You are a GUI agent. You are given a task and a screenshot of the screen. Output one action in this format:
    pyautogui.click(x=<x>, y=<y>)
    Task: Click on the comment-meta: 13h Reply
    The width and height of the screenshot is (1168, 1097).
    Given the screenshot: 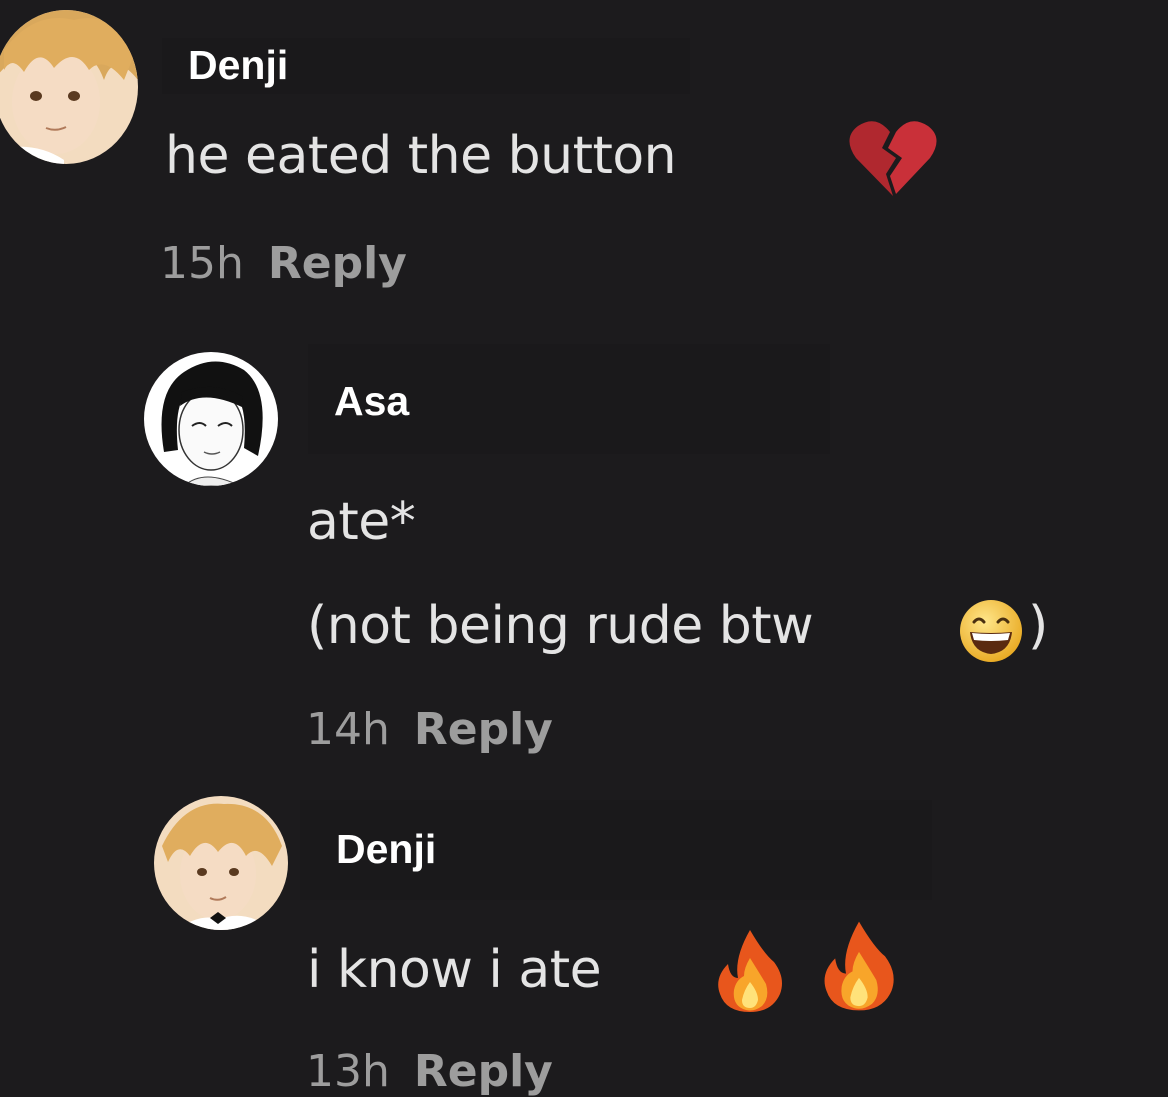 What is the action you would take?
    pyautogui.click(x=429, y=1071)
    